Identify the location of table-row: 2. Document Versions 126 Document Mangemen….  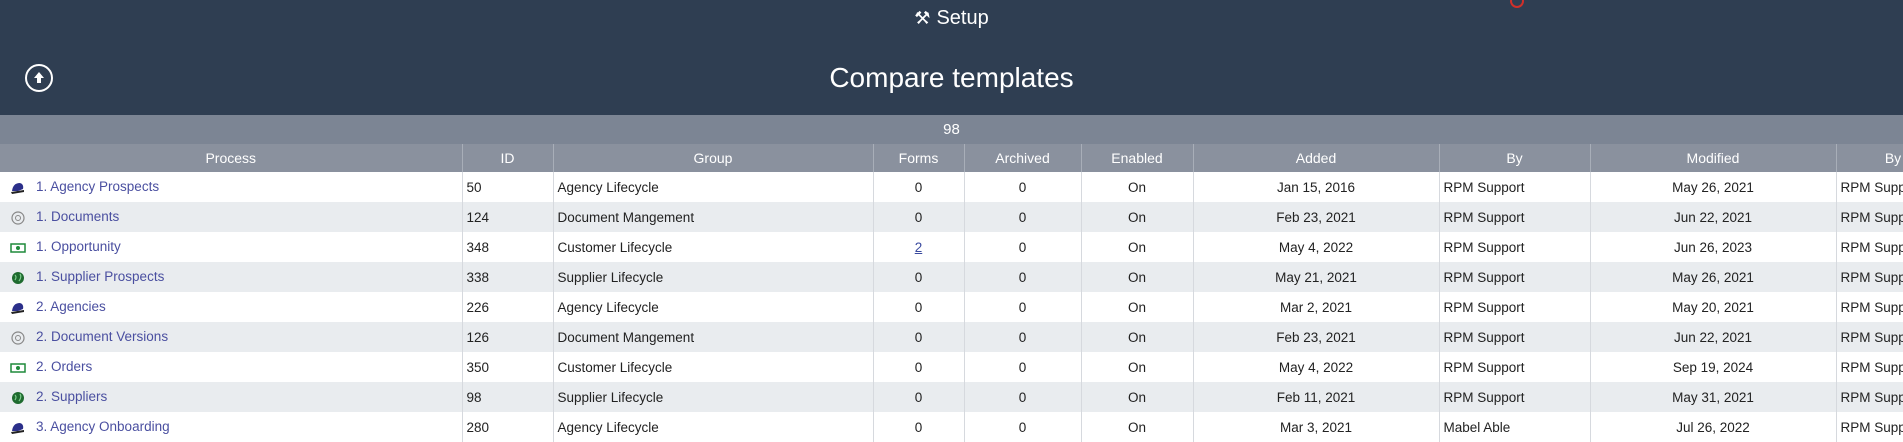
(951, 337).